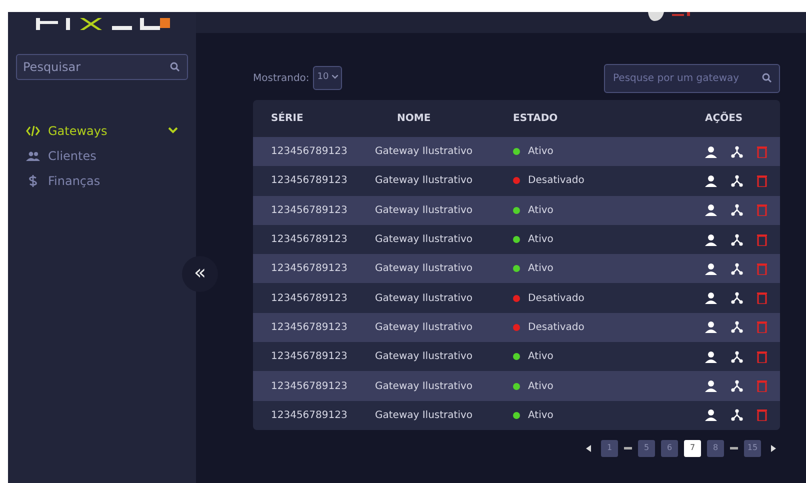  Describe the element at coordinates (173, 130) in the screenshot. I see `chevron-icon` at that location.